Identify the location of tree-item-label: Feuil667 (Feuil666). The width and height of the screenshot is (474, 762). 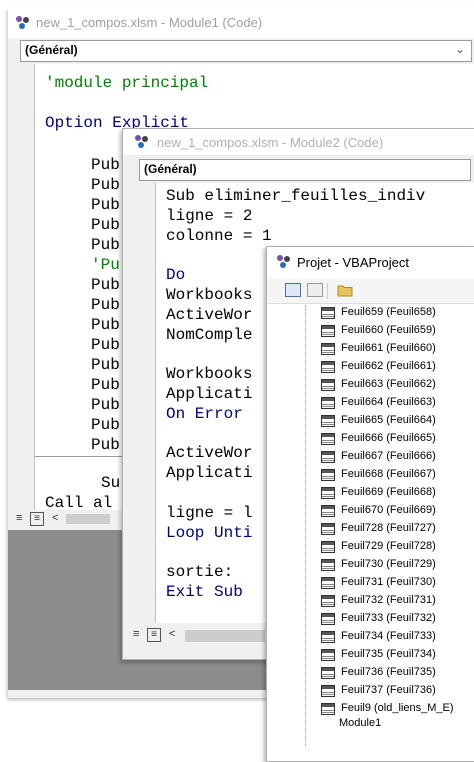
(388, 456).